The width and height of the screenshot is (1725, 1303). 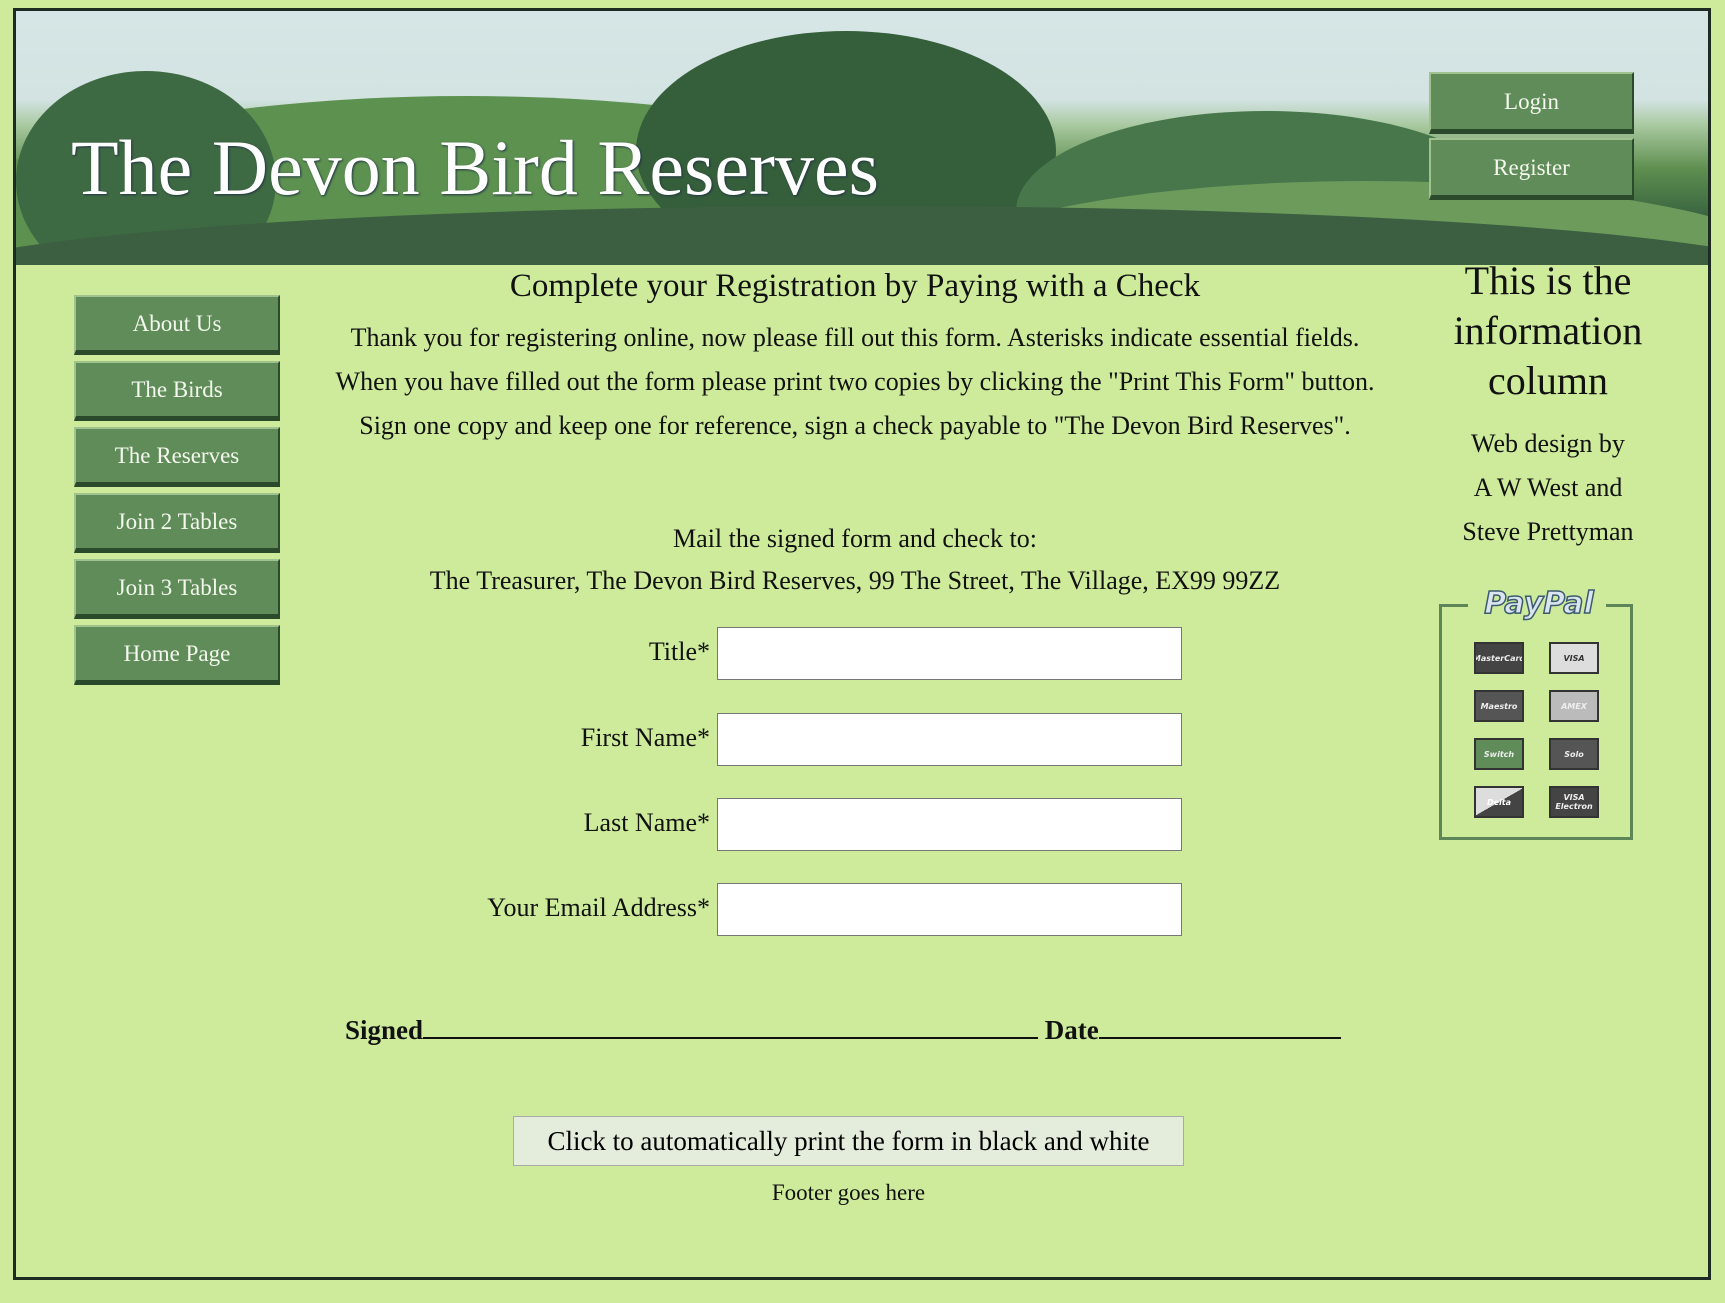 What do you see at coordinates (949, 909) in the screenshot?
I see `email-input` at bounding box center [949, 909].